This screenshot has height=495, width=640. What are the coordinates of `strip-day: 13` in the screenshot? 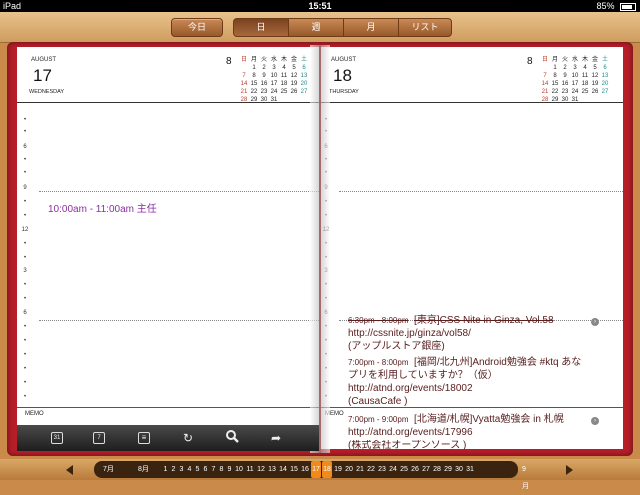 It's located at (272, 469).